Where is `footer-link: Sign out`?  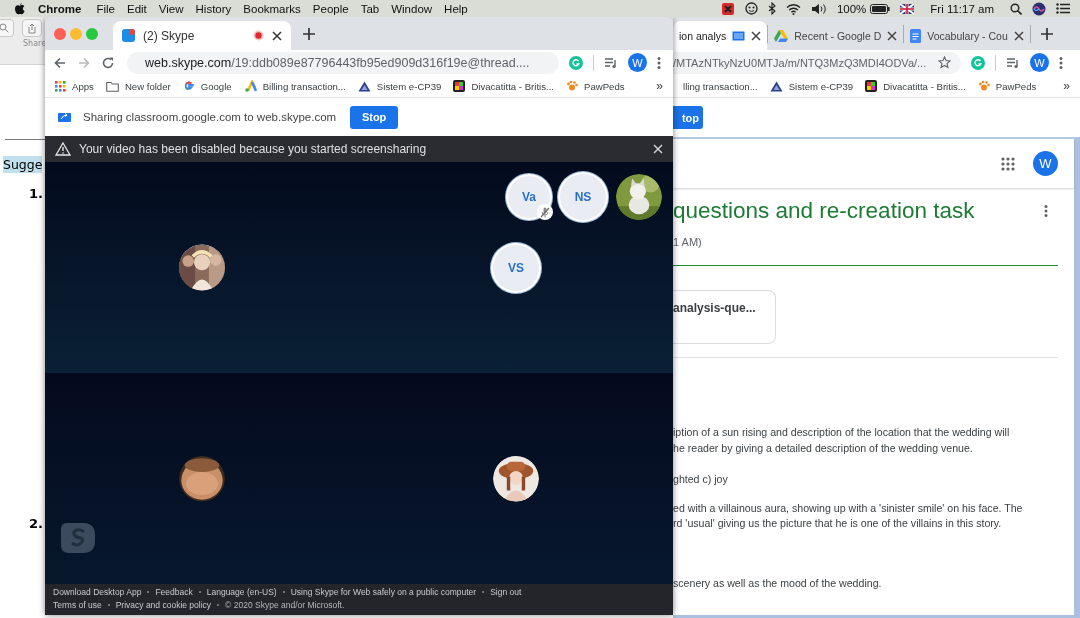
footer-link: Sign out is located at coordinates (506, 592).